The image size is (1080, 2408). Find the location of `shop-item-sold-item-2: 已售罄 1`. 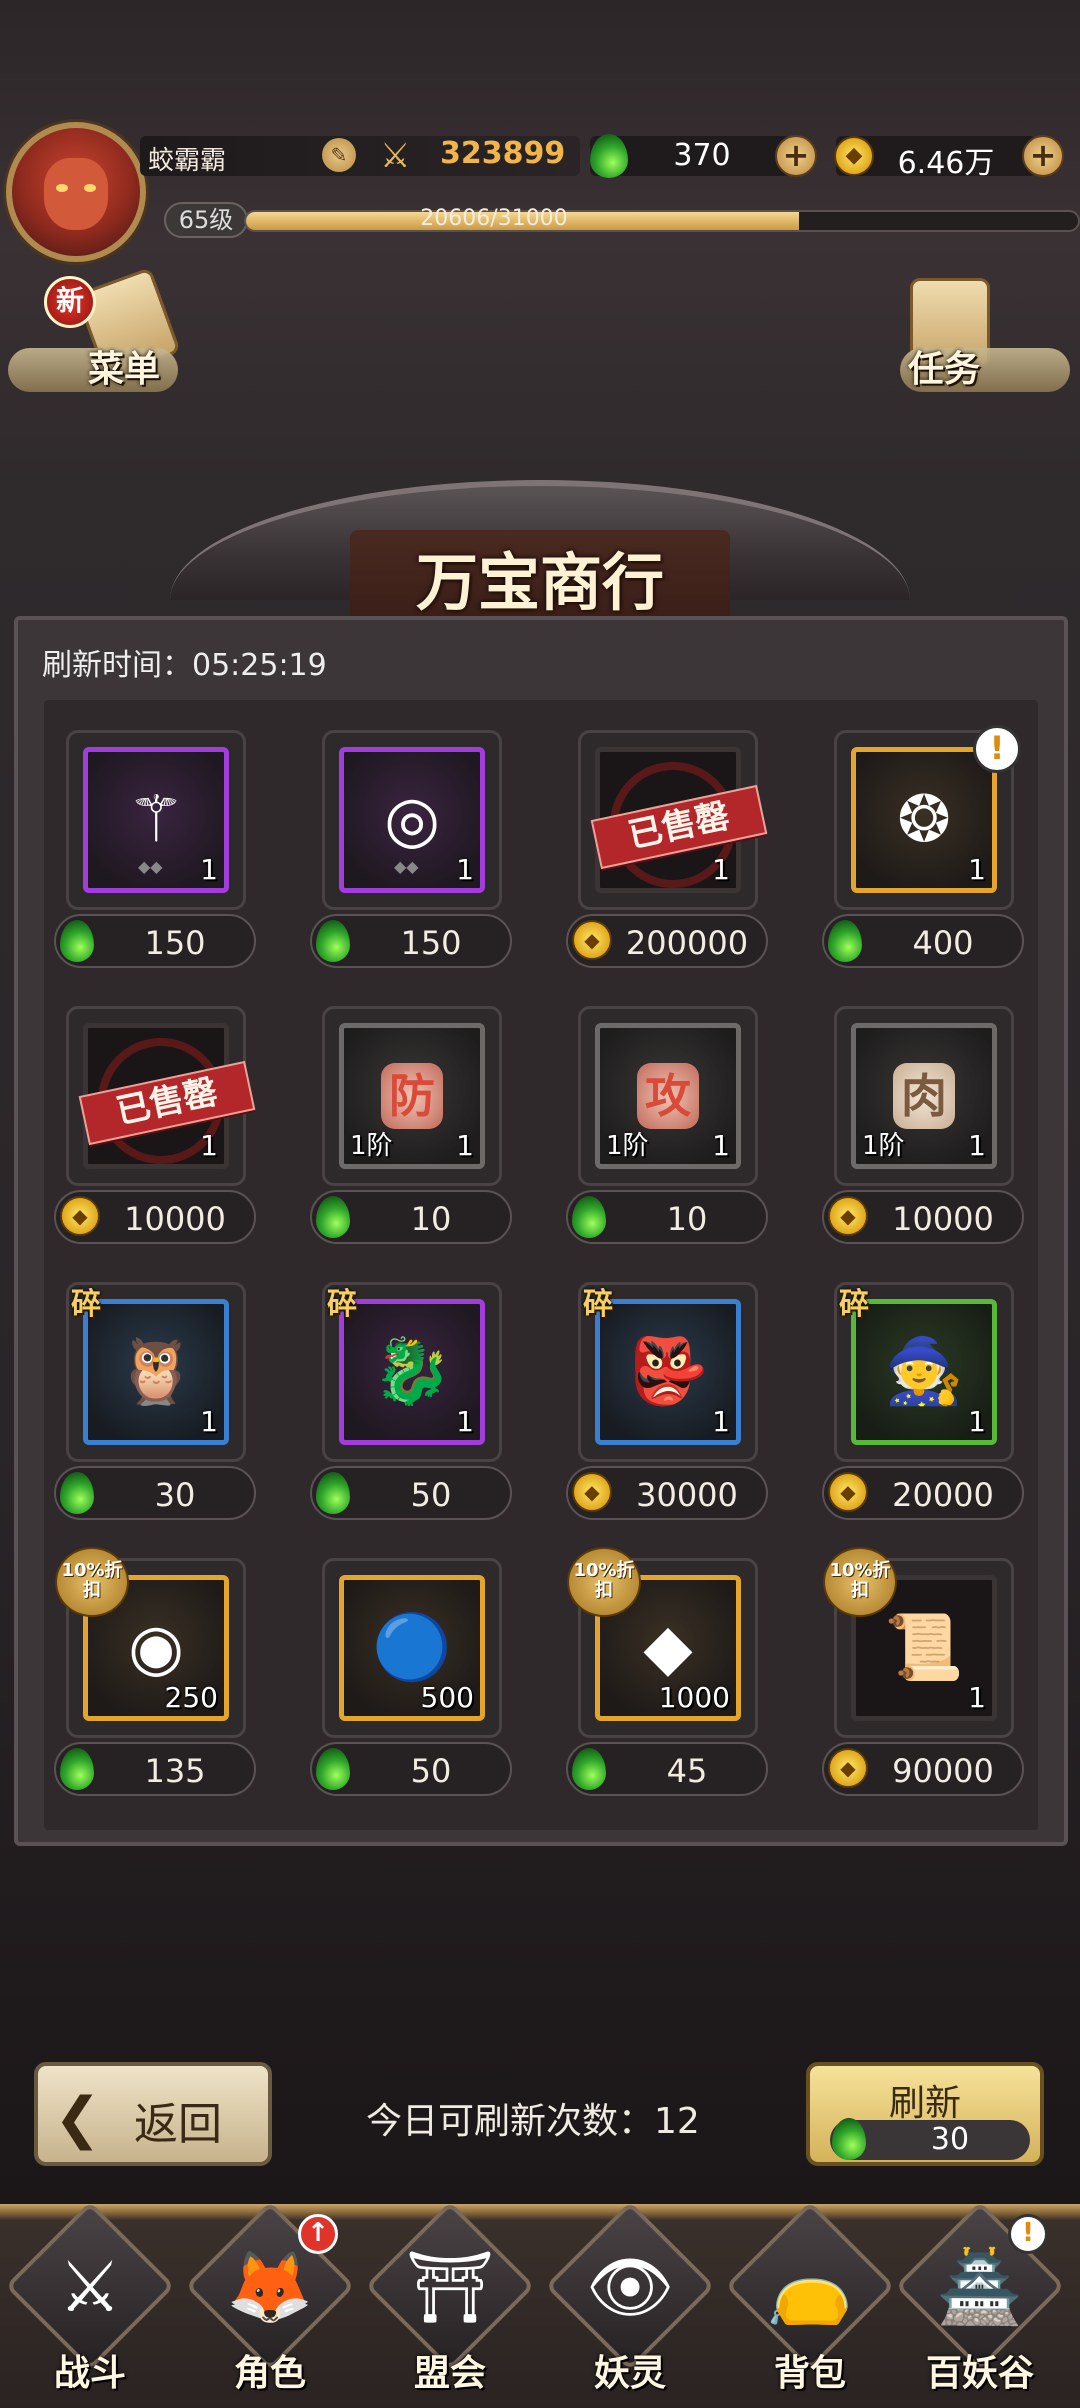

shop-item-sold-item-2: 已售罄 1 is located at coordinates (161, 1096).